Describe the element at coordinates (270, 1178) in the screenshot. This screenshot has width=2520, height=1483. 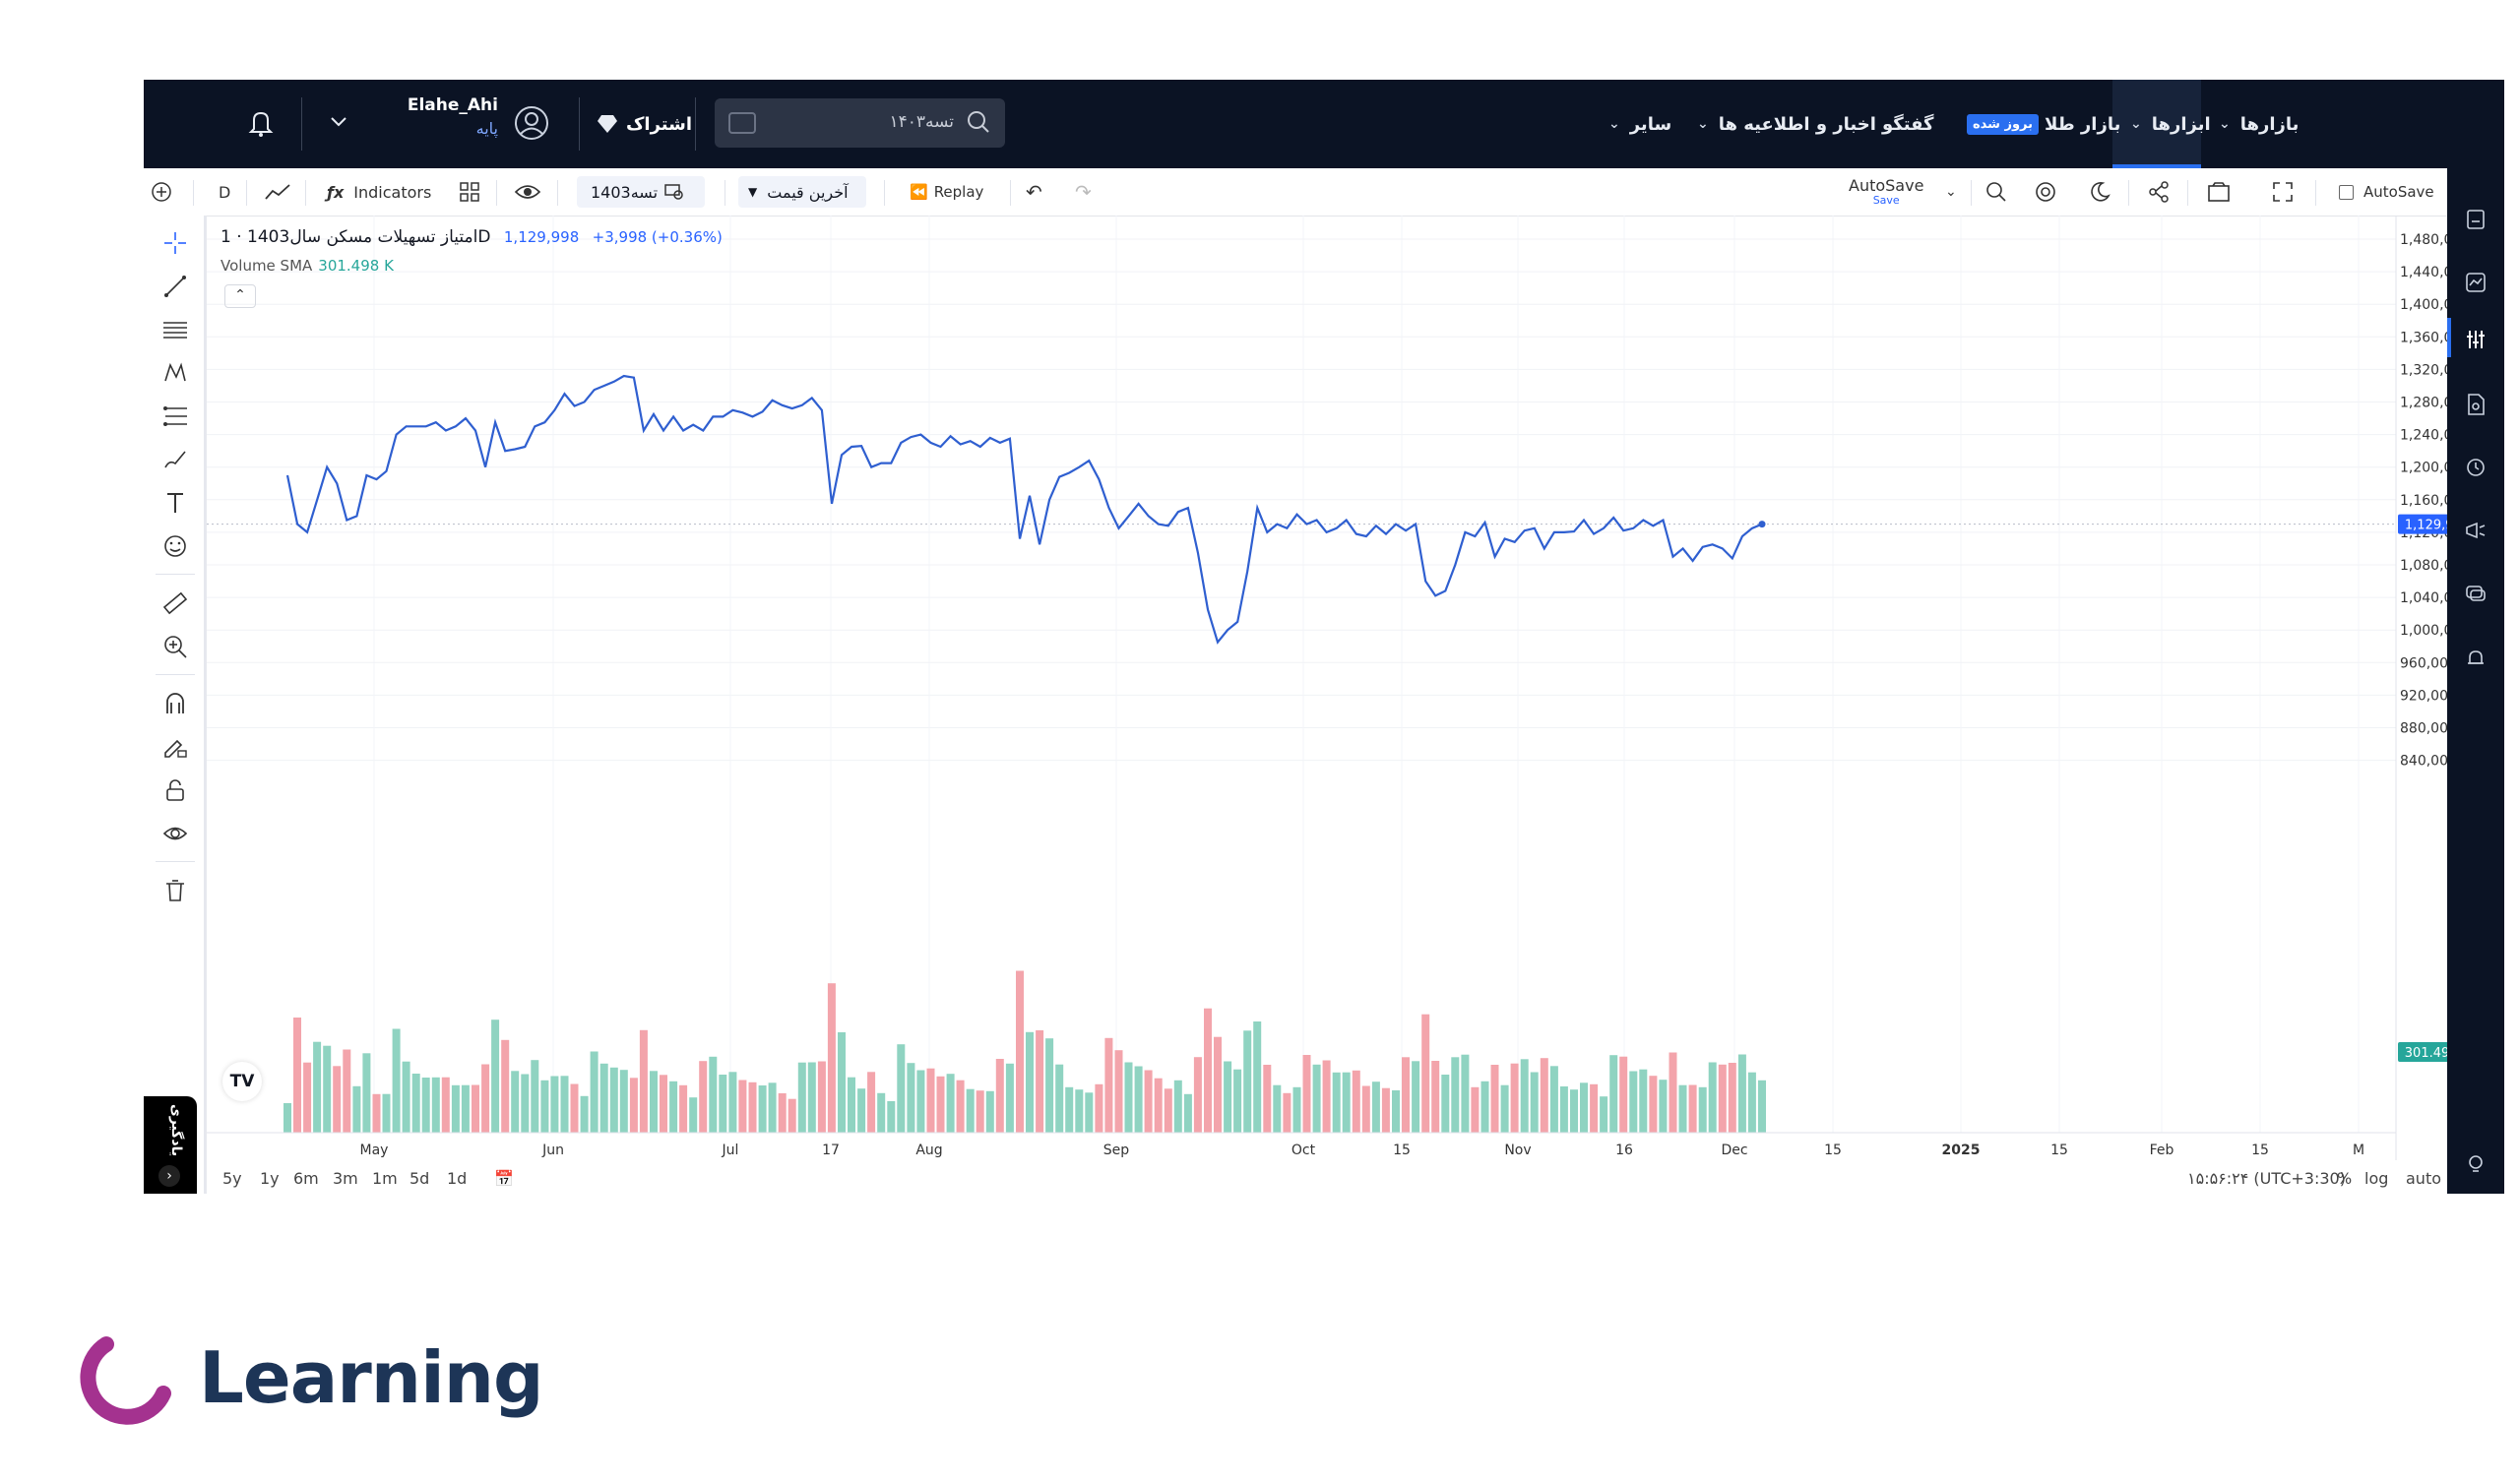
I see `range-1y: 1y` at that location.